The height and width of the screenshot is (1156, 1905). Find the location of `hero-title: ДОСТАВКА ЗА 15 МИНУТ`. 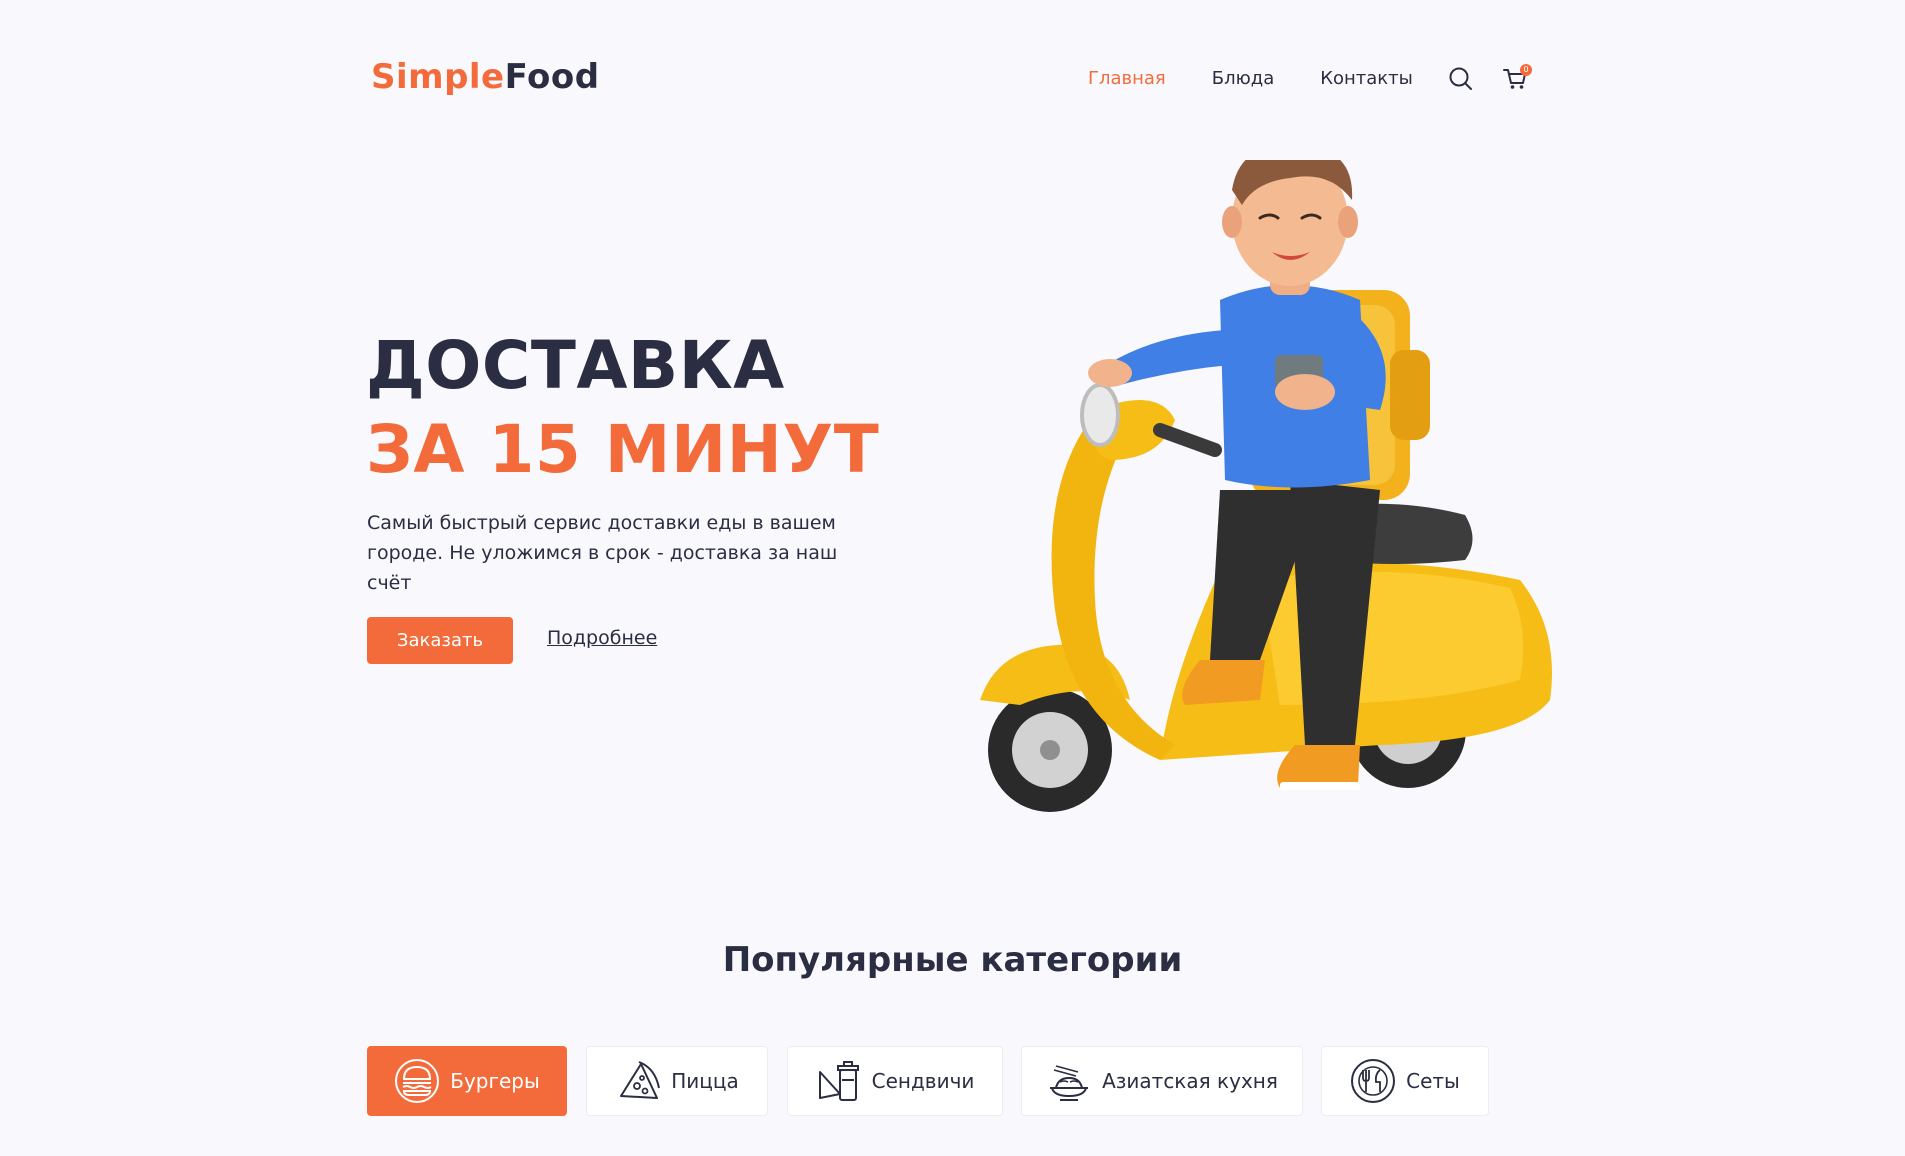

hero-title: ДОСТАВКА ЗА 15 МИНУТ is located at coordinates (622, 408).